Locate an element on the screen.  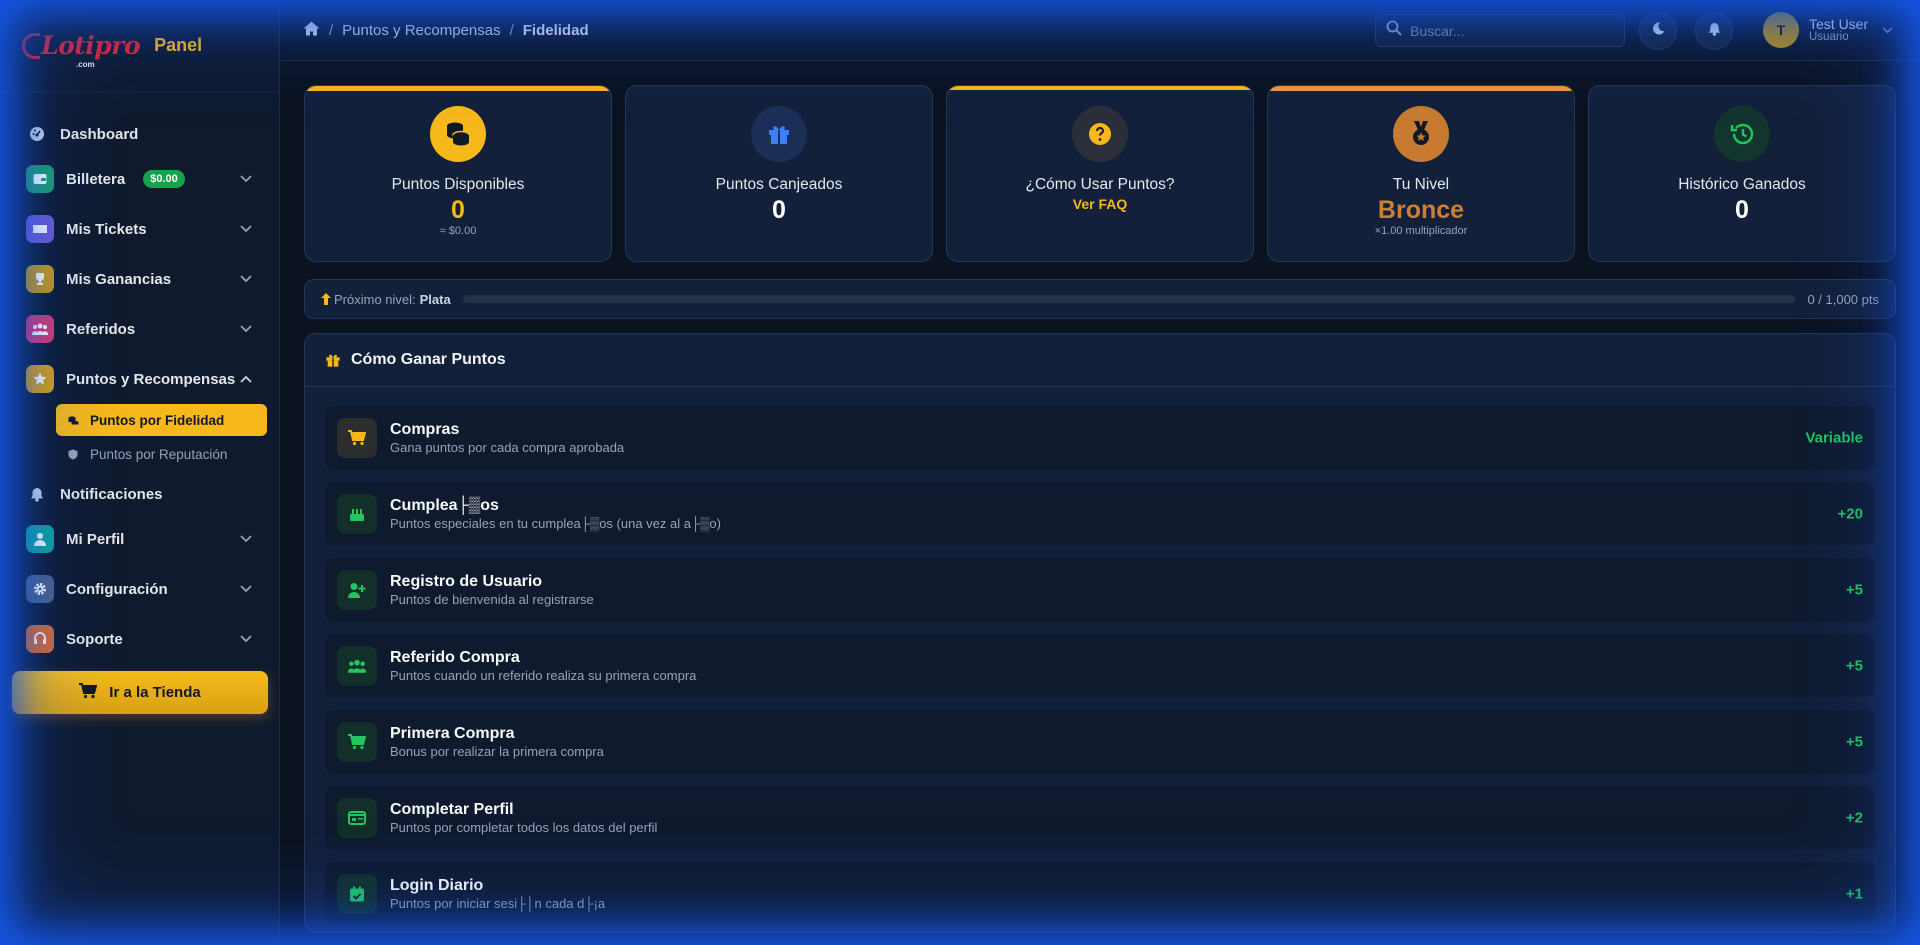
user-name: Test User is located at coordinates (1839, 23).